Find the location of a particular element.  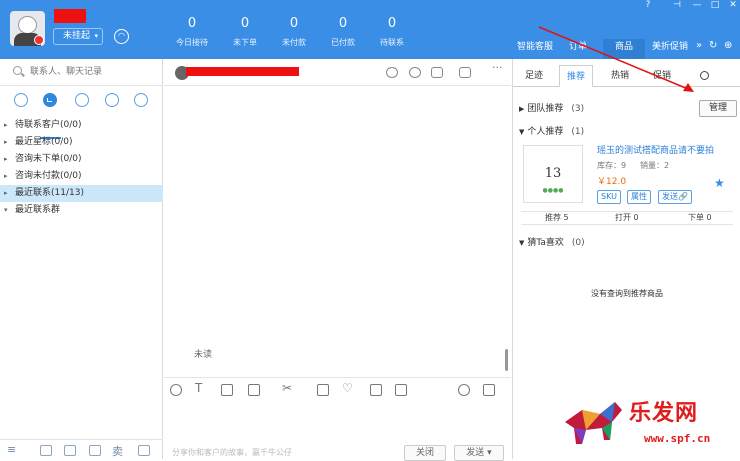

product-stock: 库存：9 is located at coordinates (612, 165).